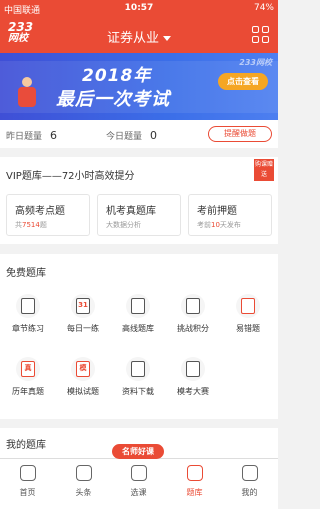 The image size is (320, 509). I want to click on past-exams-item: 真历年真题, so click(28, 382).